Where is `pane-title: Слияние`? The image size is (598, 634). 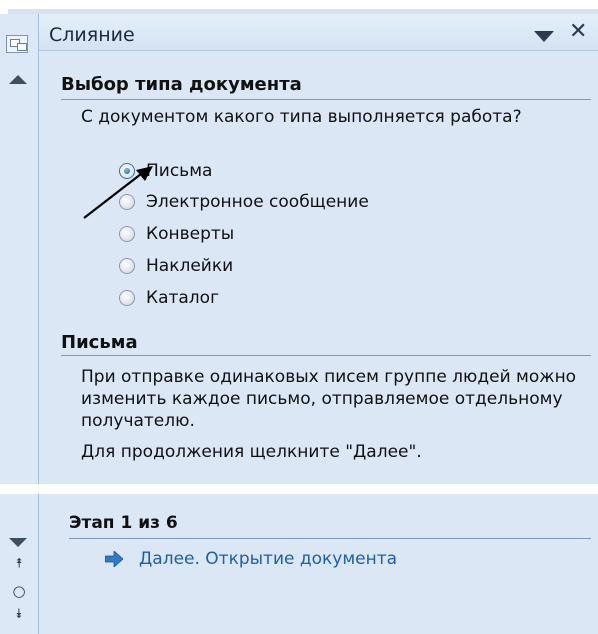
pane-title: Слияние is located at coordinates (92, 35).